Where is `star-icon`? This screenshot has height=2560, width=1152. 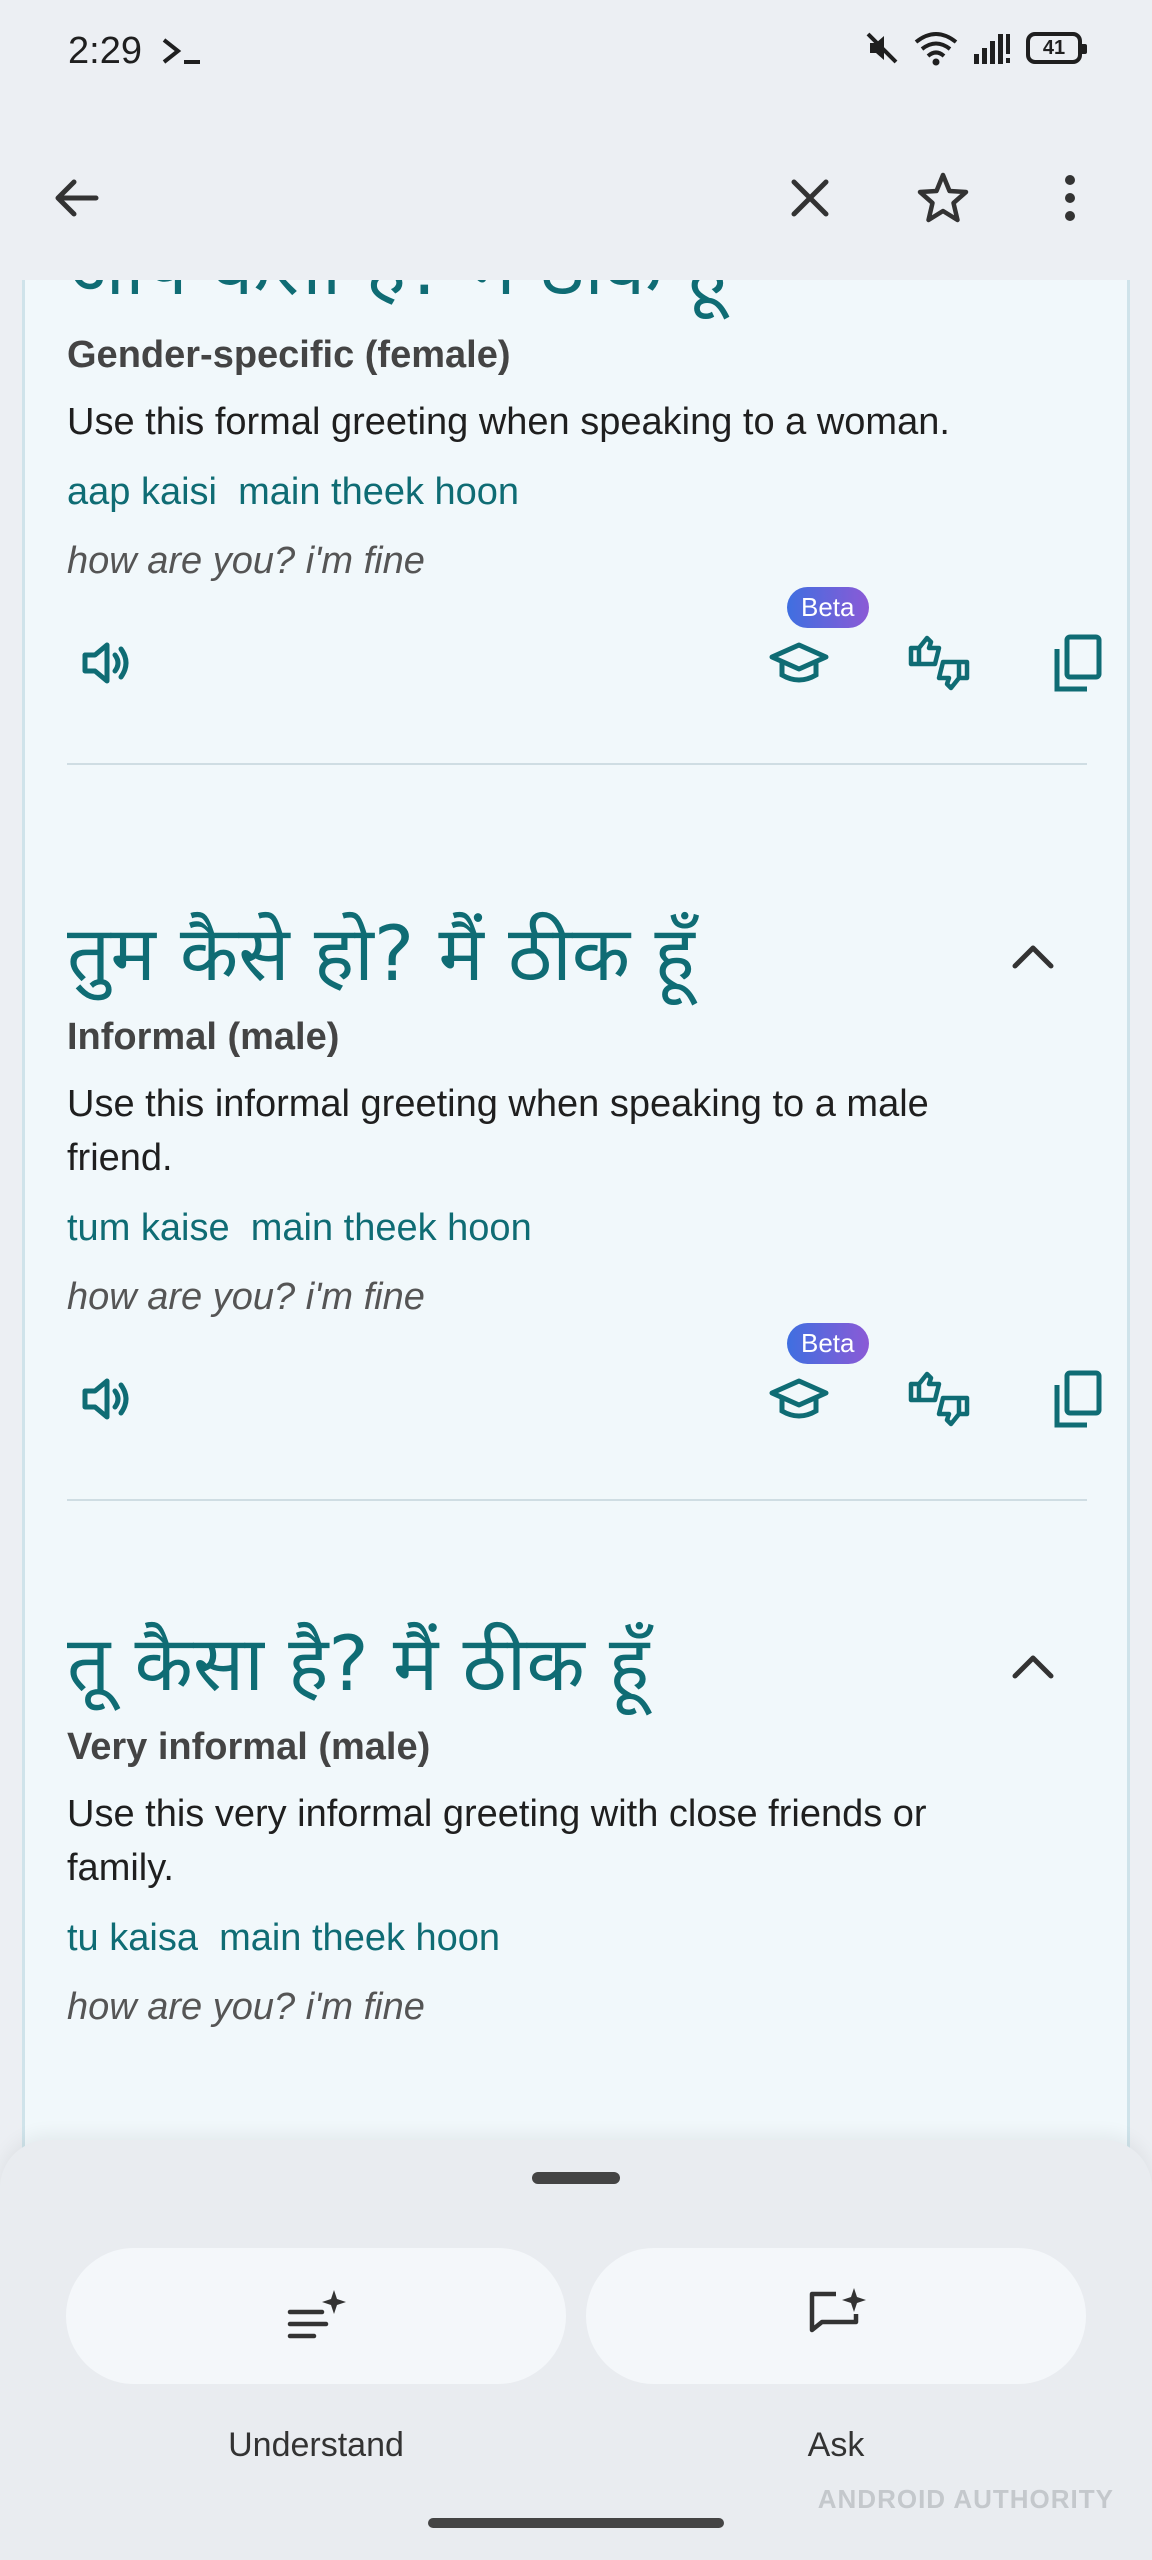 star-icon is located at coordinates (943, 197).